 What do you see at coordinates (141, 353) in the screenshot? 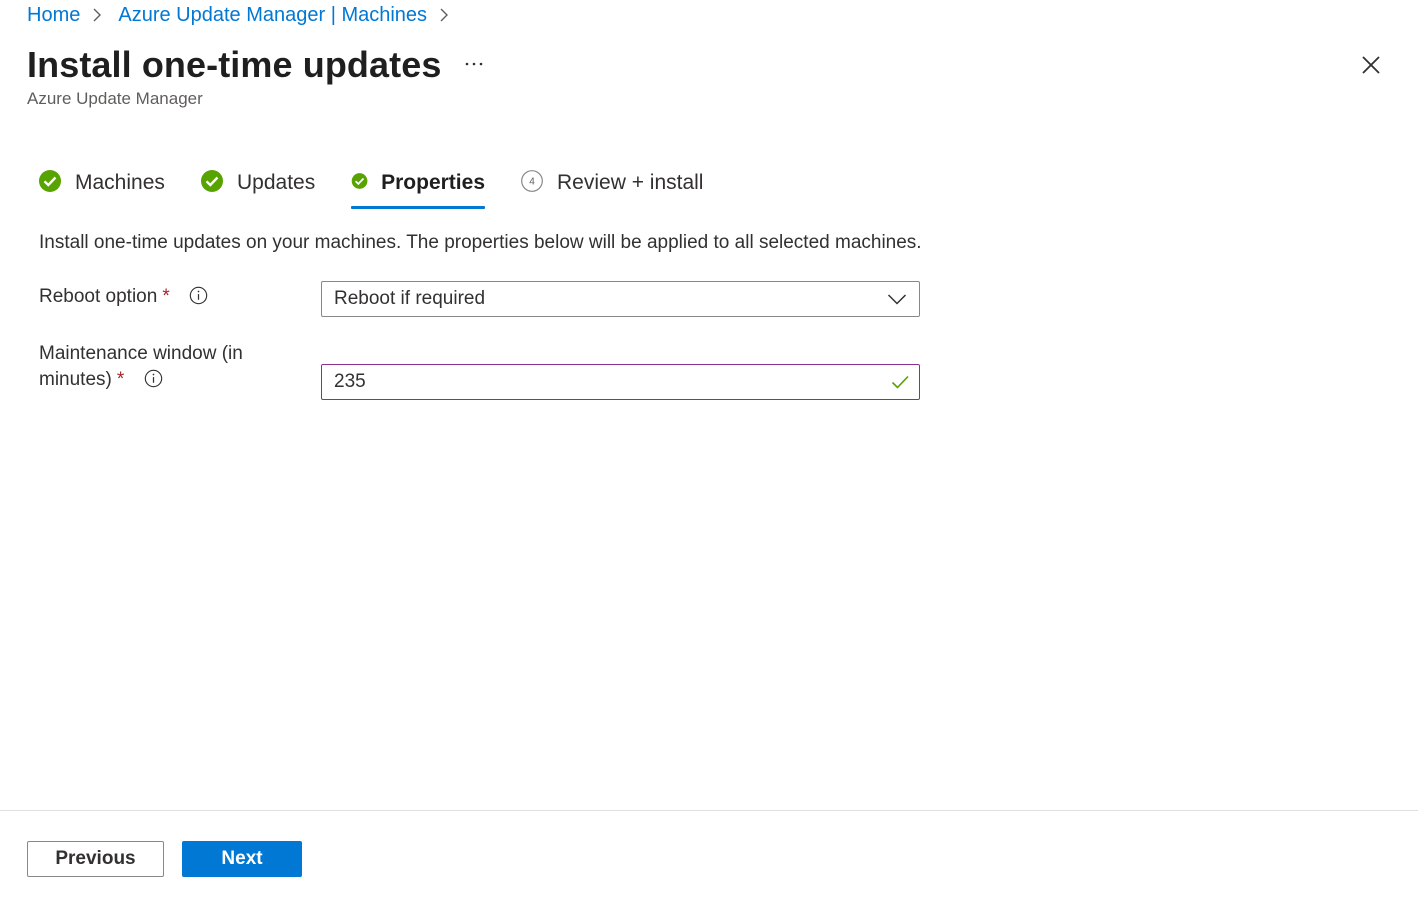
I see `label-text-line1: Maintenance window (in` at bounding box center [141, 353].